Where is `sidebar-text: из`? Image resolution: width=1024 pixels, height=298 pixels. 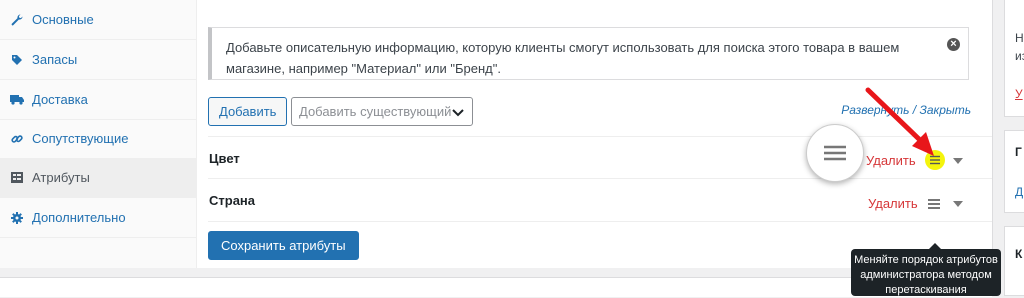 sidebar-text: из is located at coordinates (1019, 56).